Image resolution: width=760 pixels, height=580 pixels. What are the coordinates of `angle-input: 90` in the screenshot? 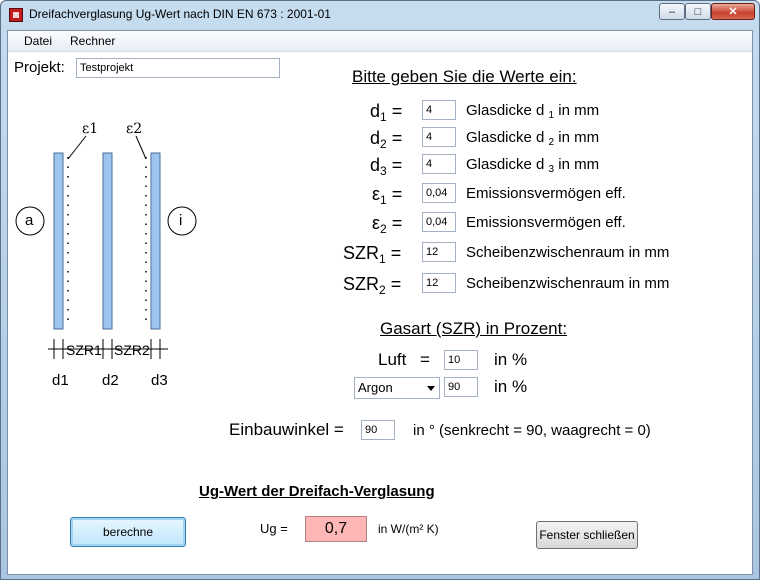 It's located at (378, 430).